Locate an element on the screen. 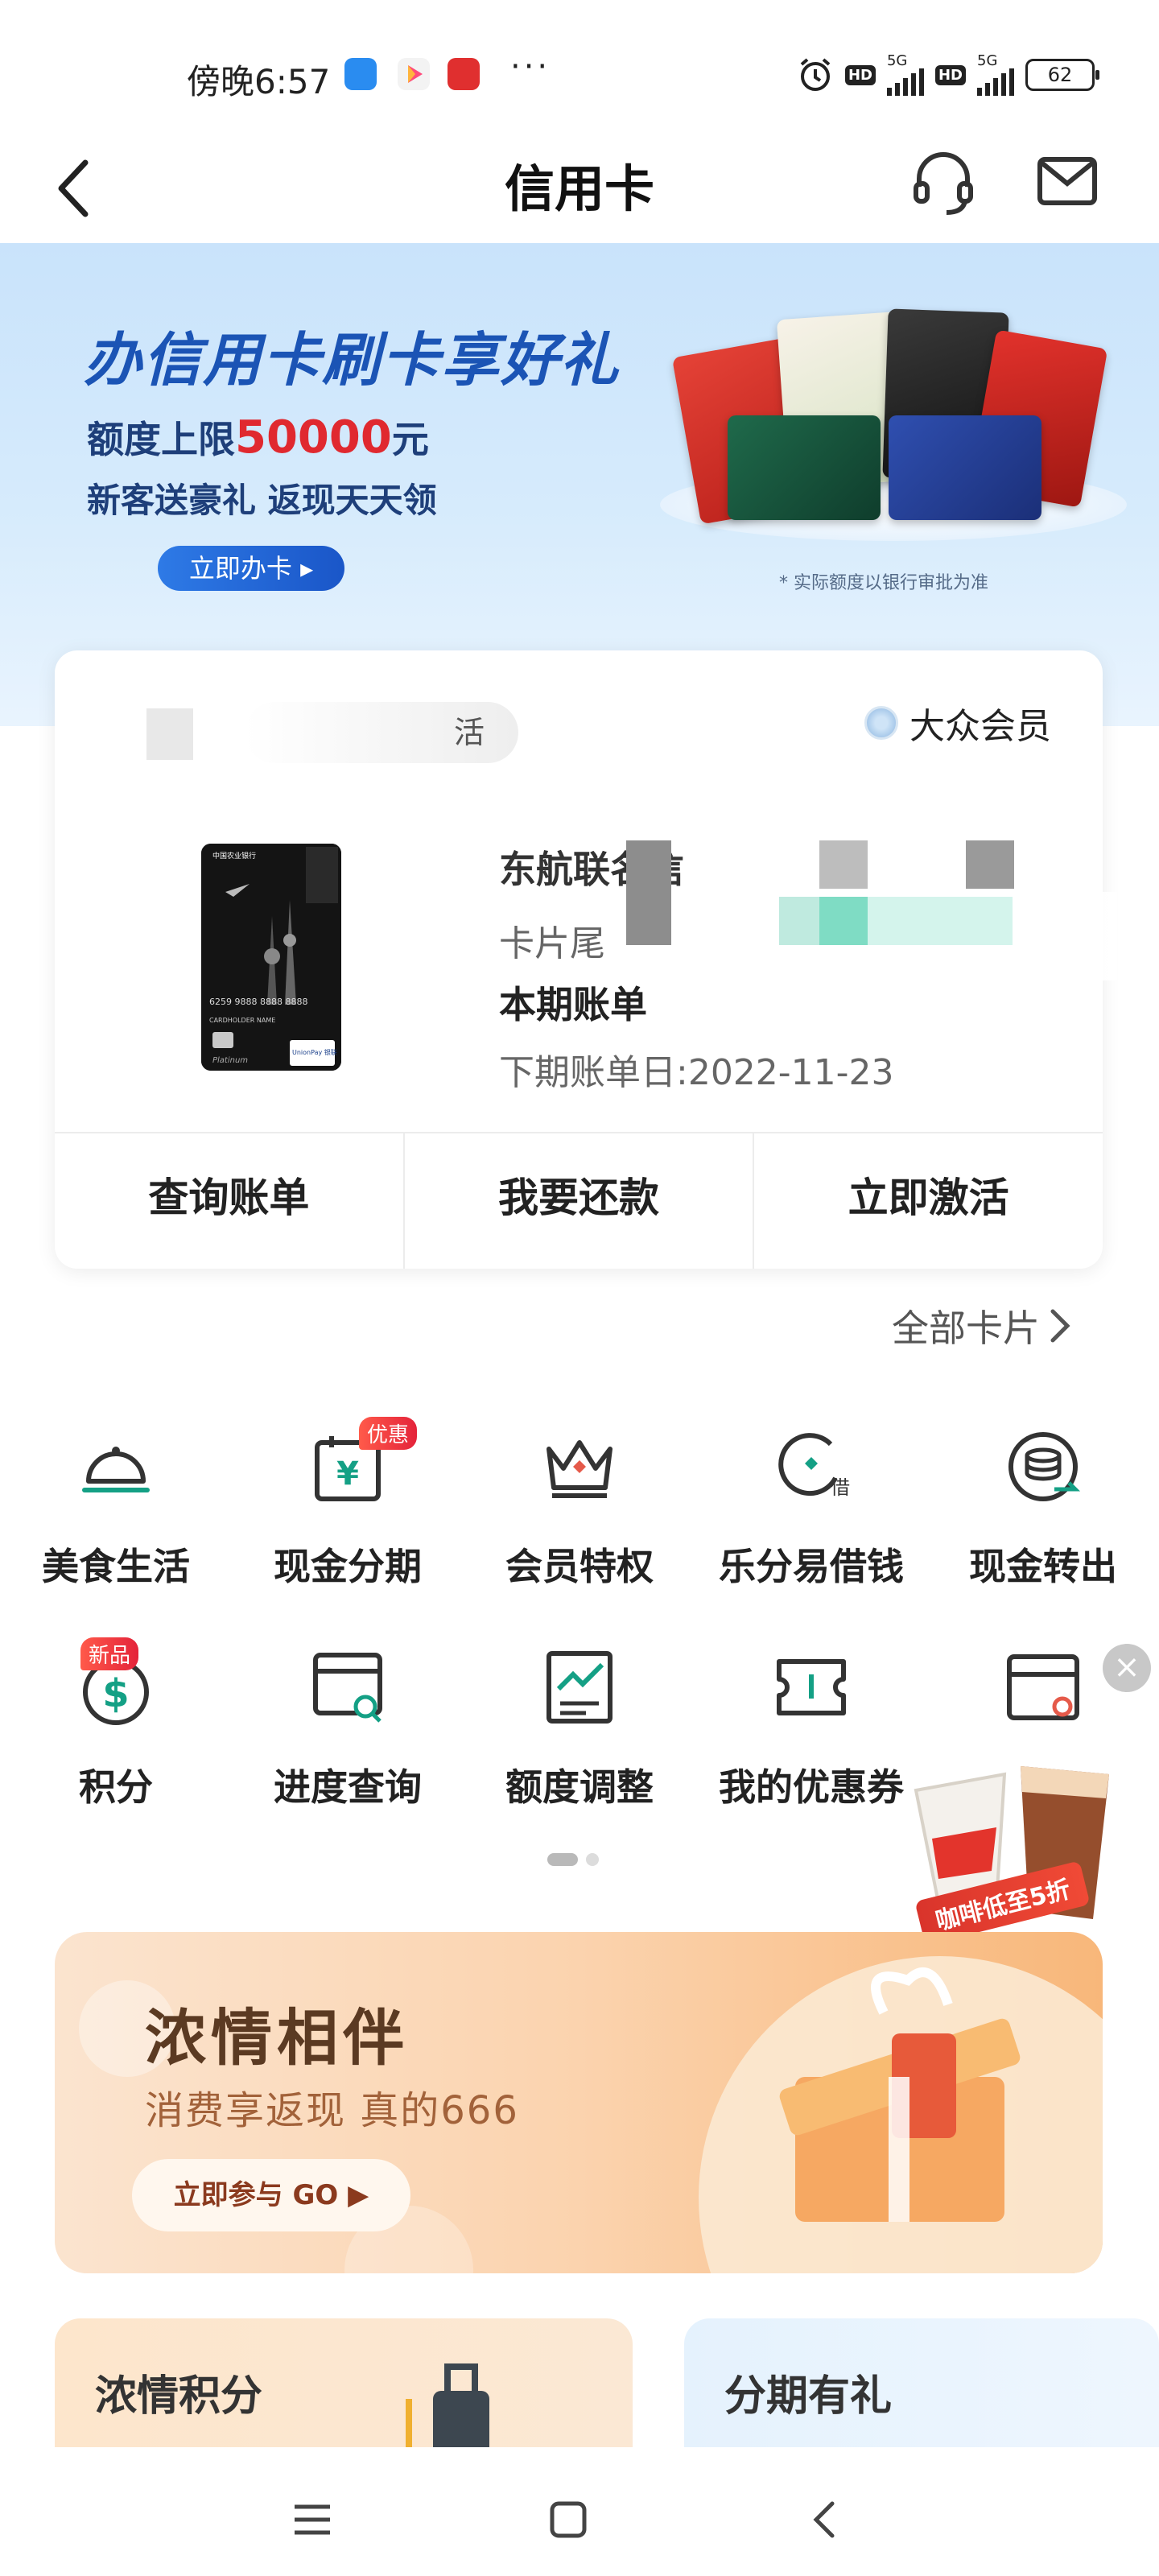 Image resolution: width=1159 pixels, height=2576 pixels. service-points: $ 新品 积分 is located at coordinates (116, 1748).